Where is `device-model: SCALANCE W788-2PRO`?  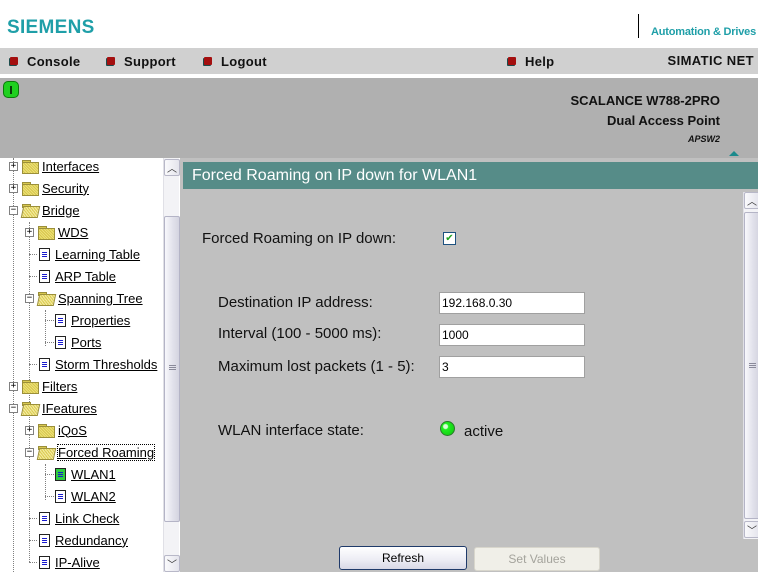 device-model: SCALANCE W788-2PRO is located at coordinates (645, 100).